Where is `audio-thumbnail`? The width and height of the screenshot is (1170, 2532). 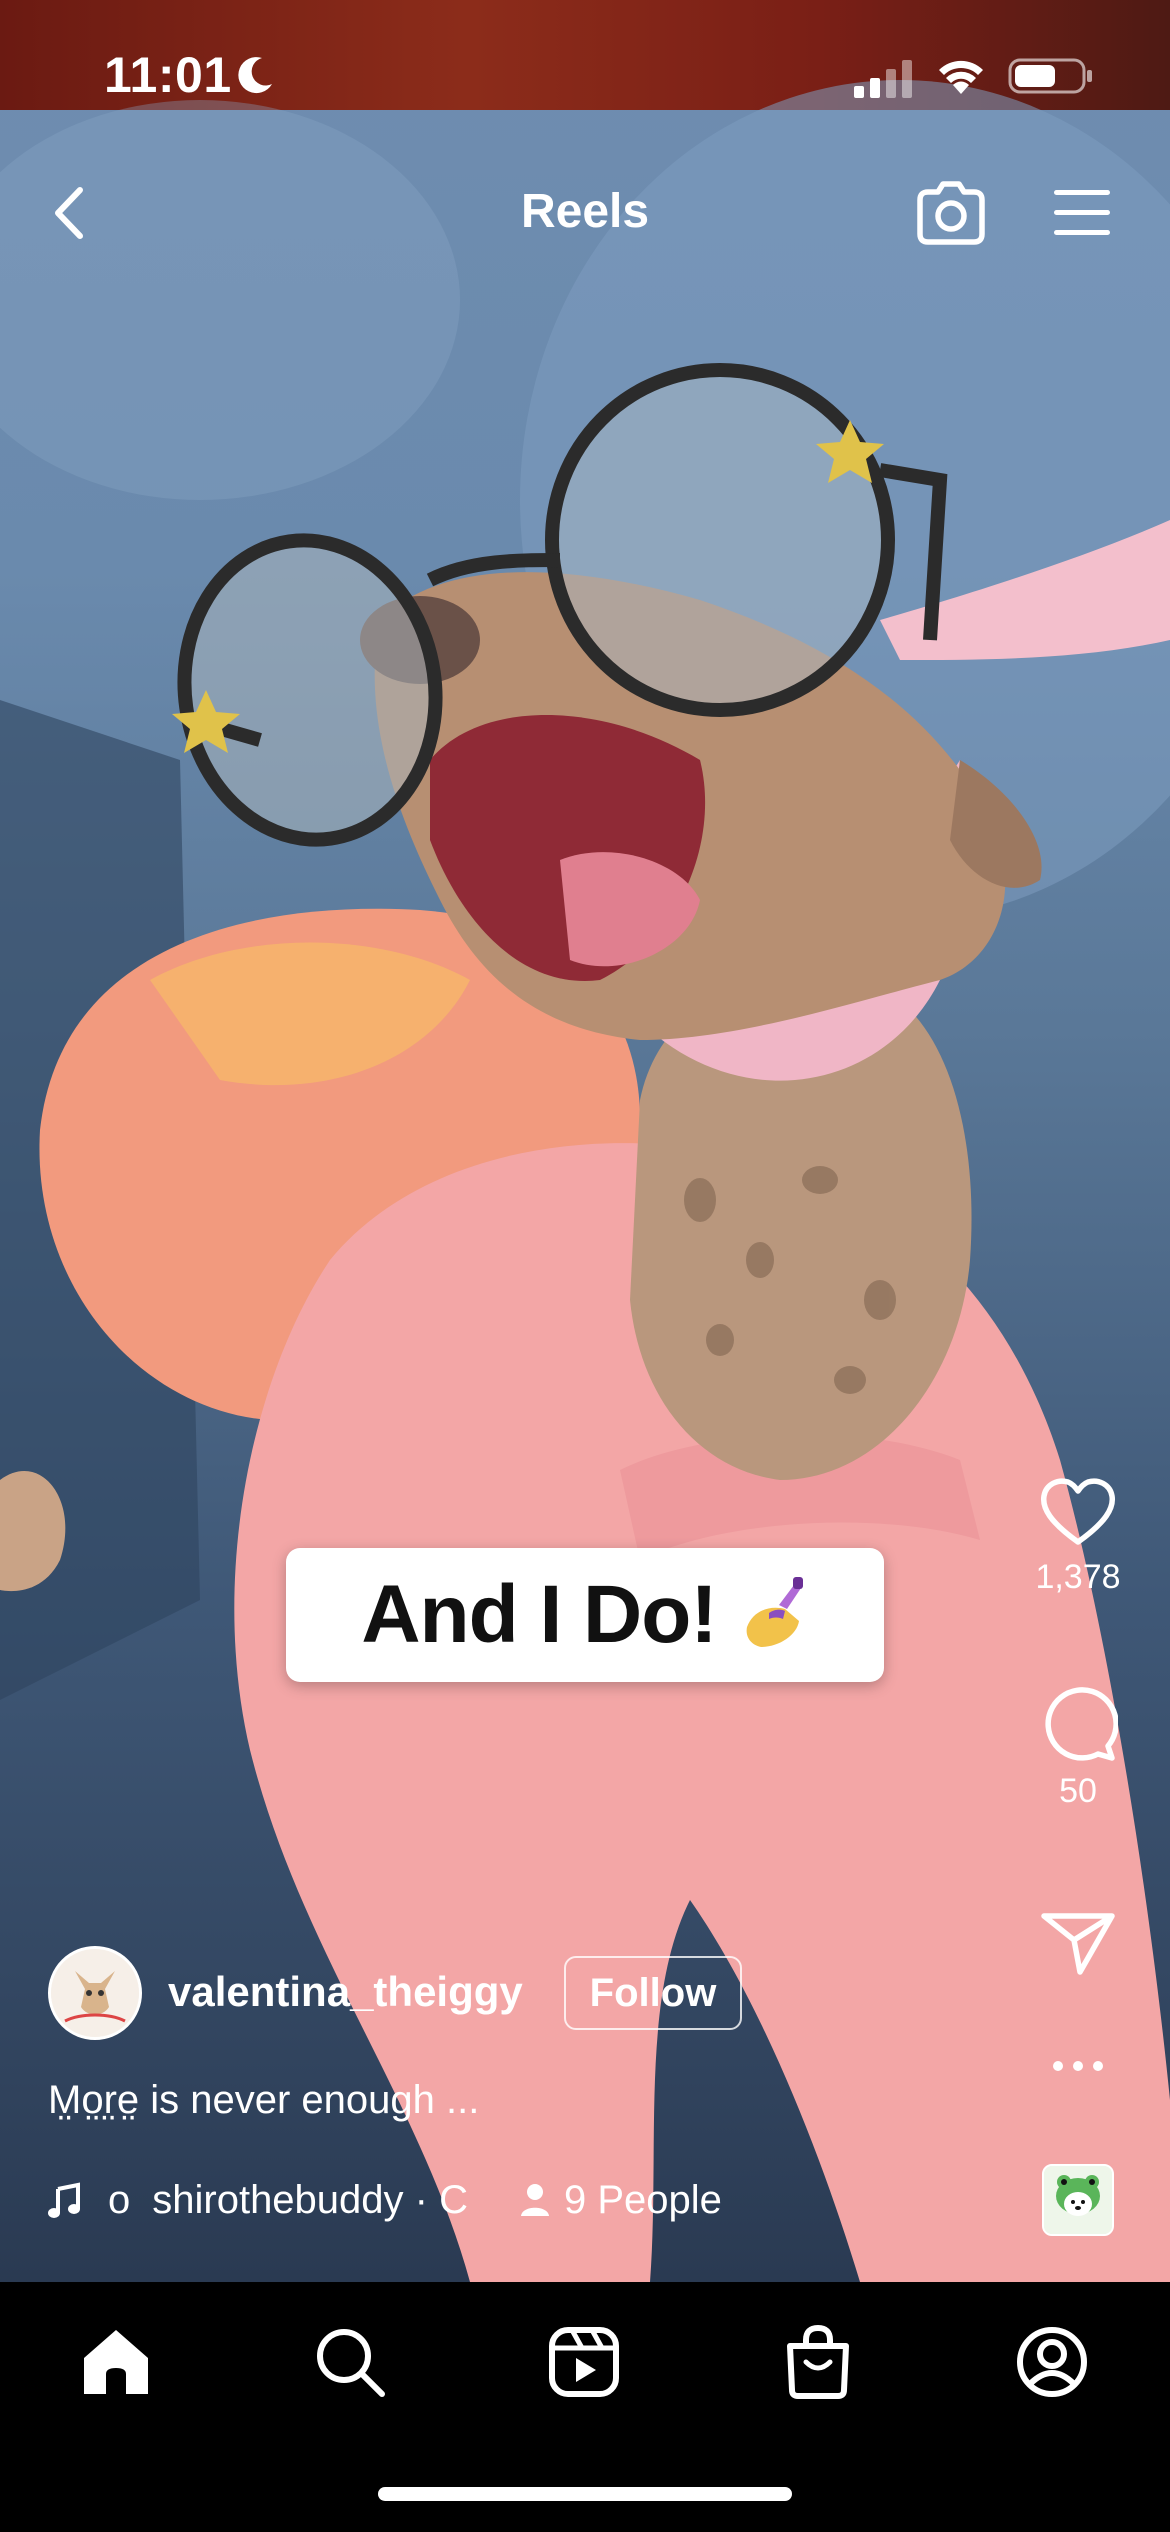 audio-thumbnail is located at coordinates (1078, 2200).